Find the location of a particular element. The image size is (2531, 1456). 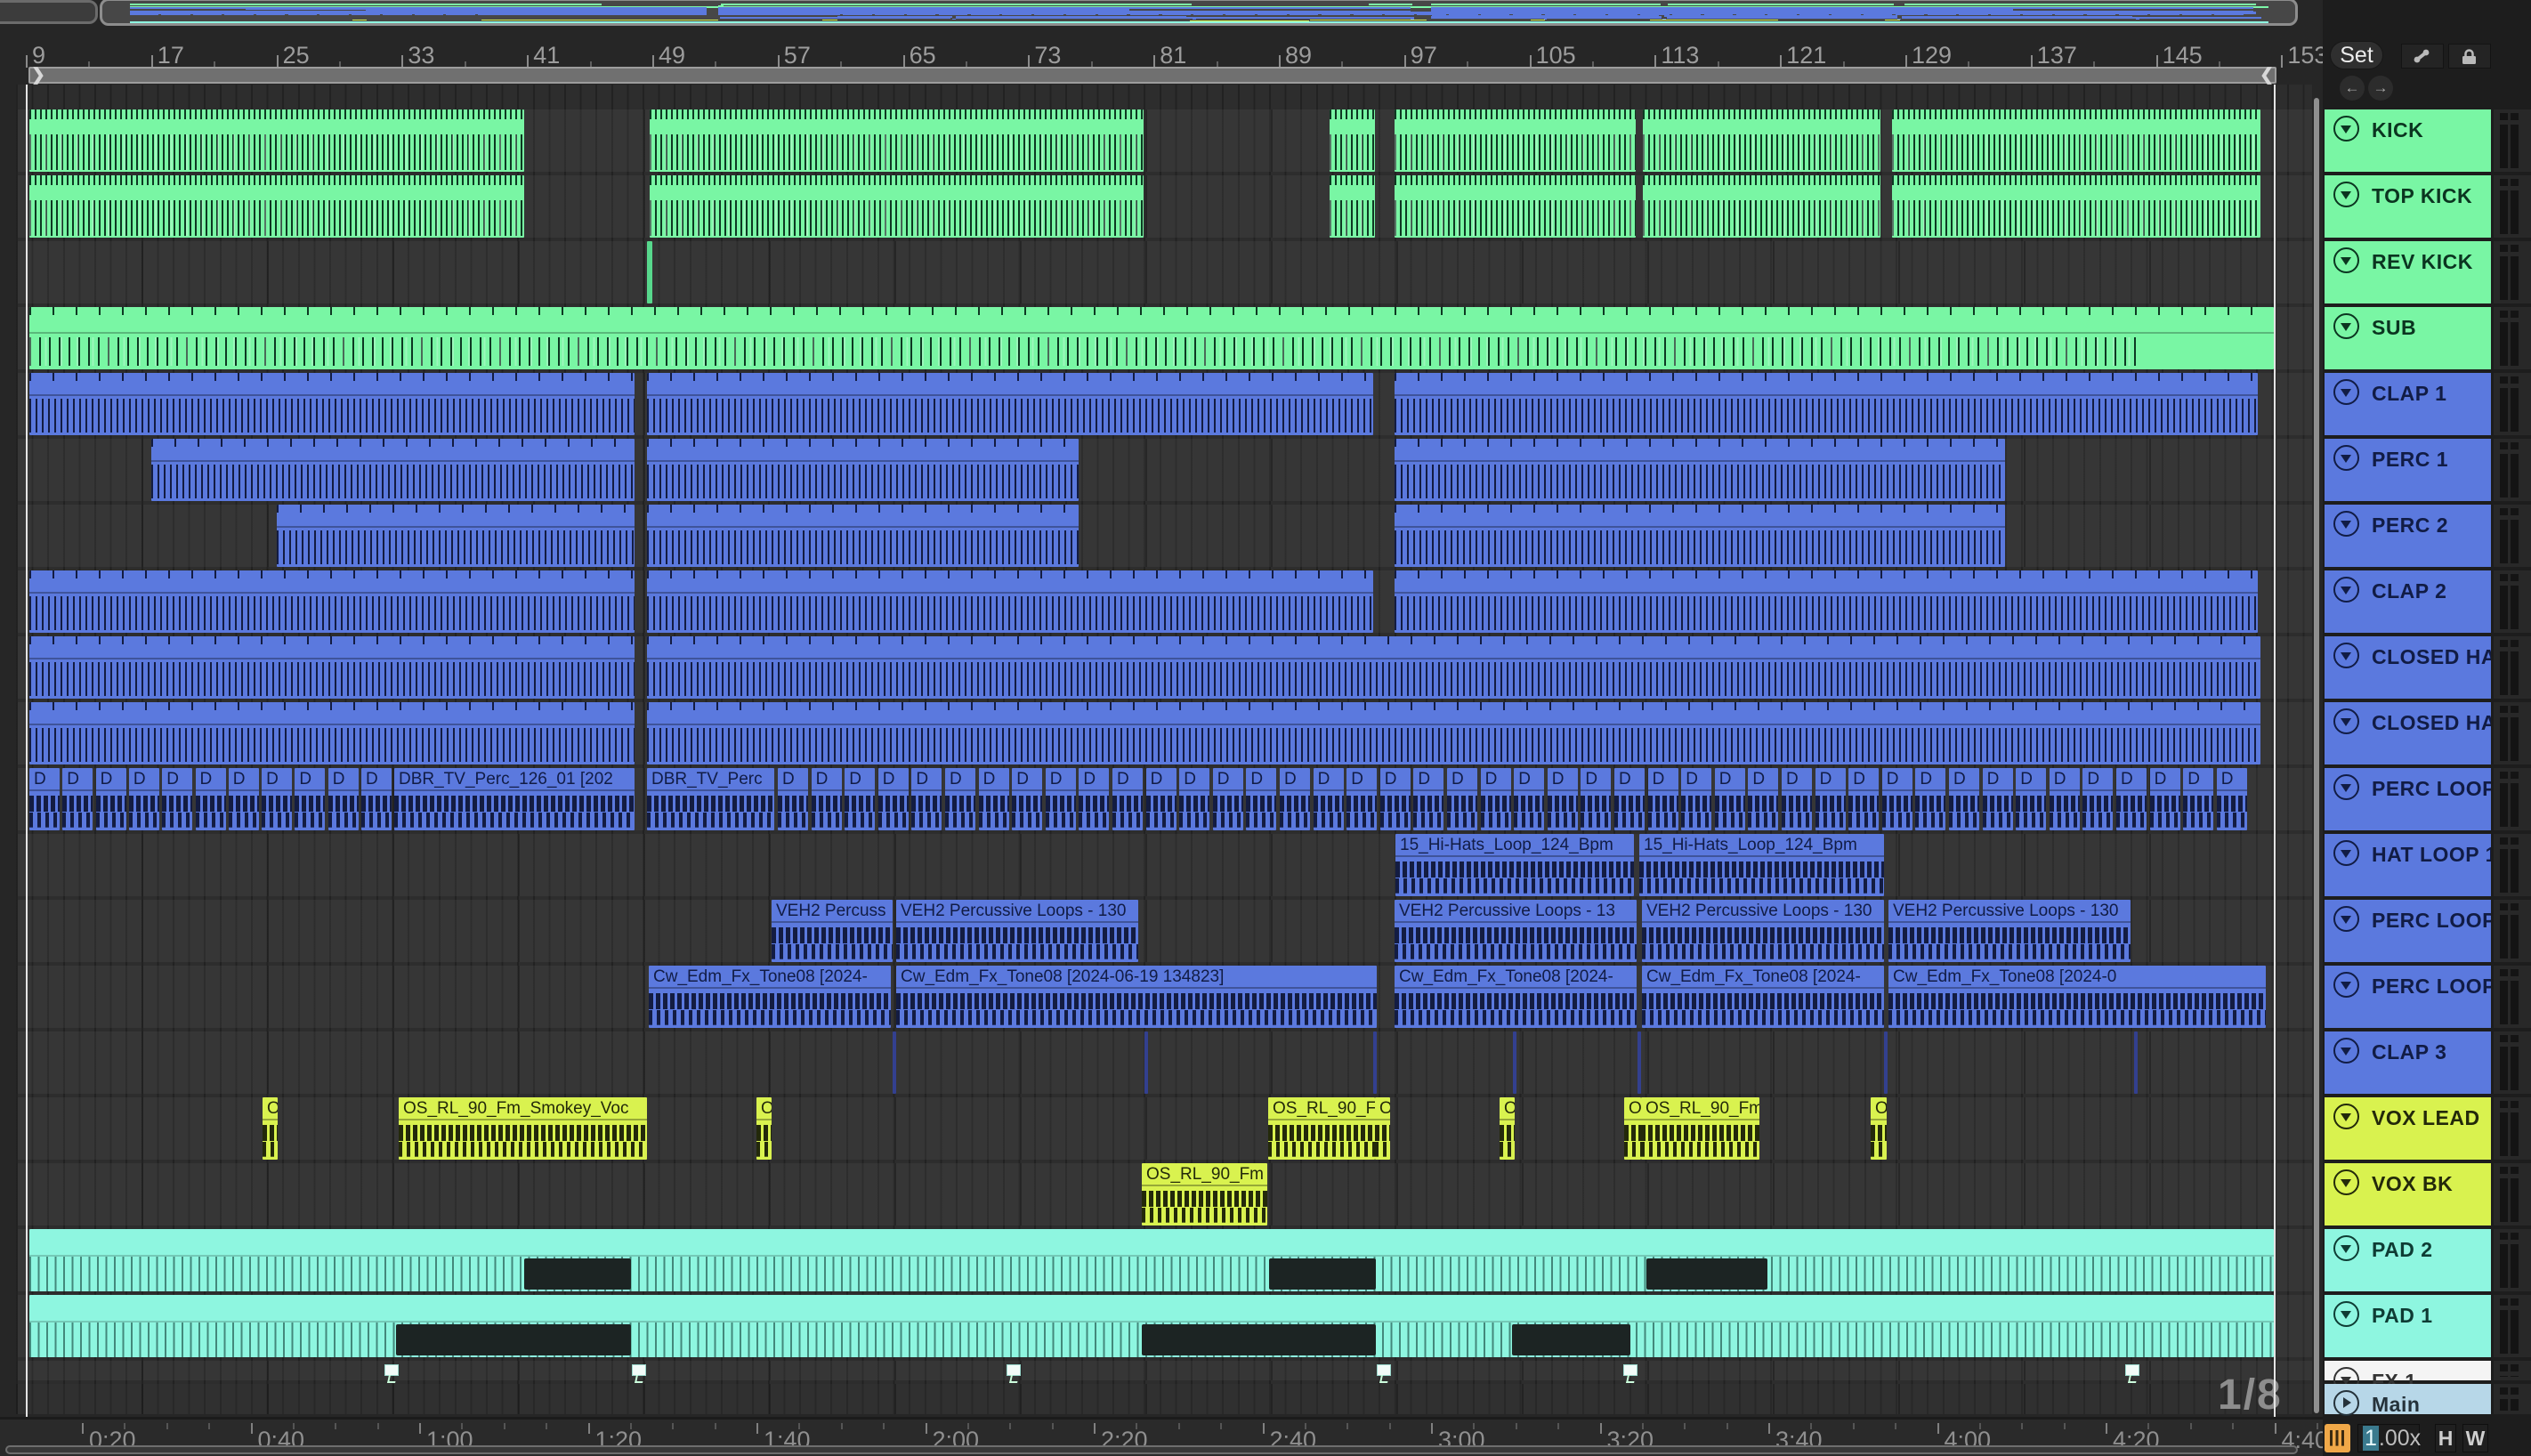

clip-cw-edm-fx-tone08-2024-0: Cw_Edm_Fx_Tone08 [2024-0 is located at coordinates (2077, 997).